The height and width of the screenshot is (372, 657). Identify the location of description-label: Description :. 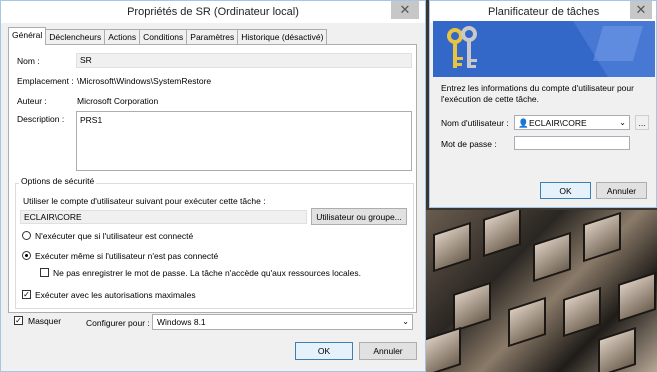
(41, 119).